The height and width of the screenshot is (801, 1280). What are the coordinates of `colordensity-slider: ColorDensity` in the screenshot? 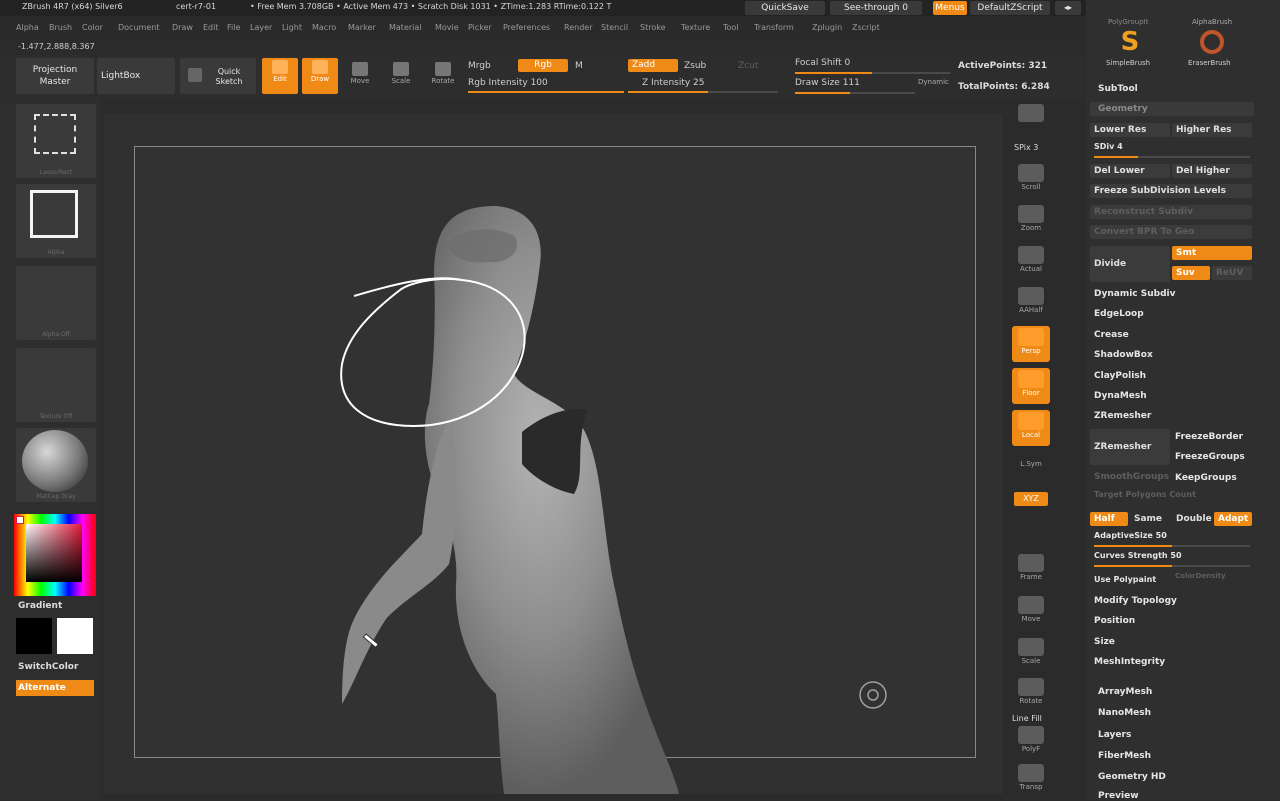 It's located at (1200, 576).